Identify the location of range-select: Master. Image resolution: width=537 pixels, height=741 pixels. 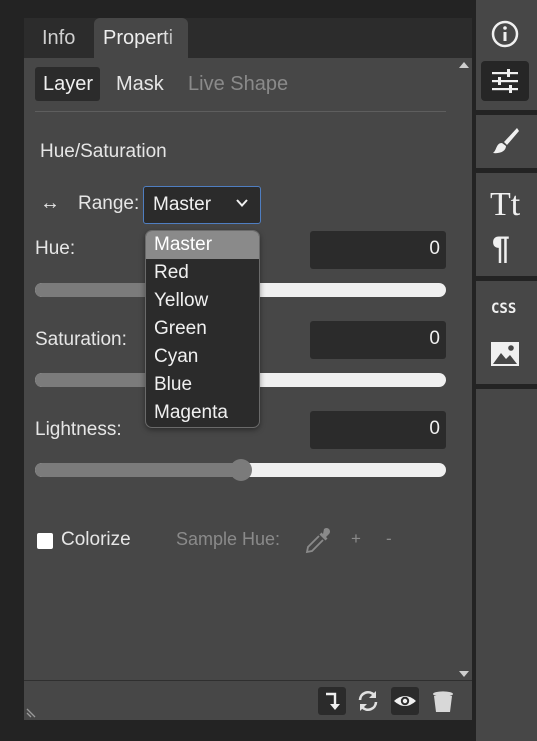
(202, 205).